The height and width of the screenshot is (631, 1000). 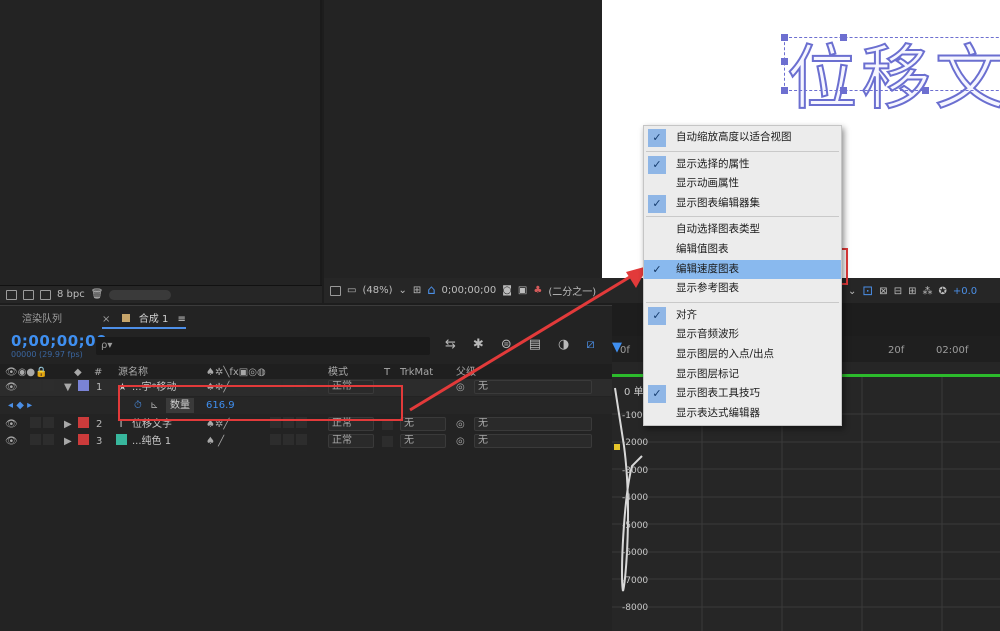 What do you see at coordinates (707, 268) in the screenshot?
I see `menu-item-label: 编辑速度图表` at bounding box center [707, 268].